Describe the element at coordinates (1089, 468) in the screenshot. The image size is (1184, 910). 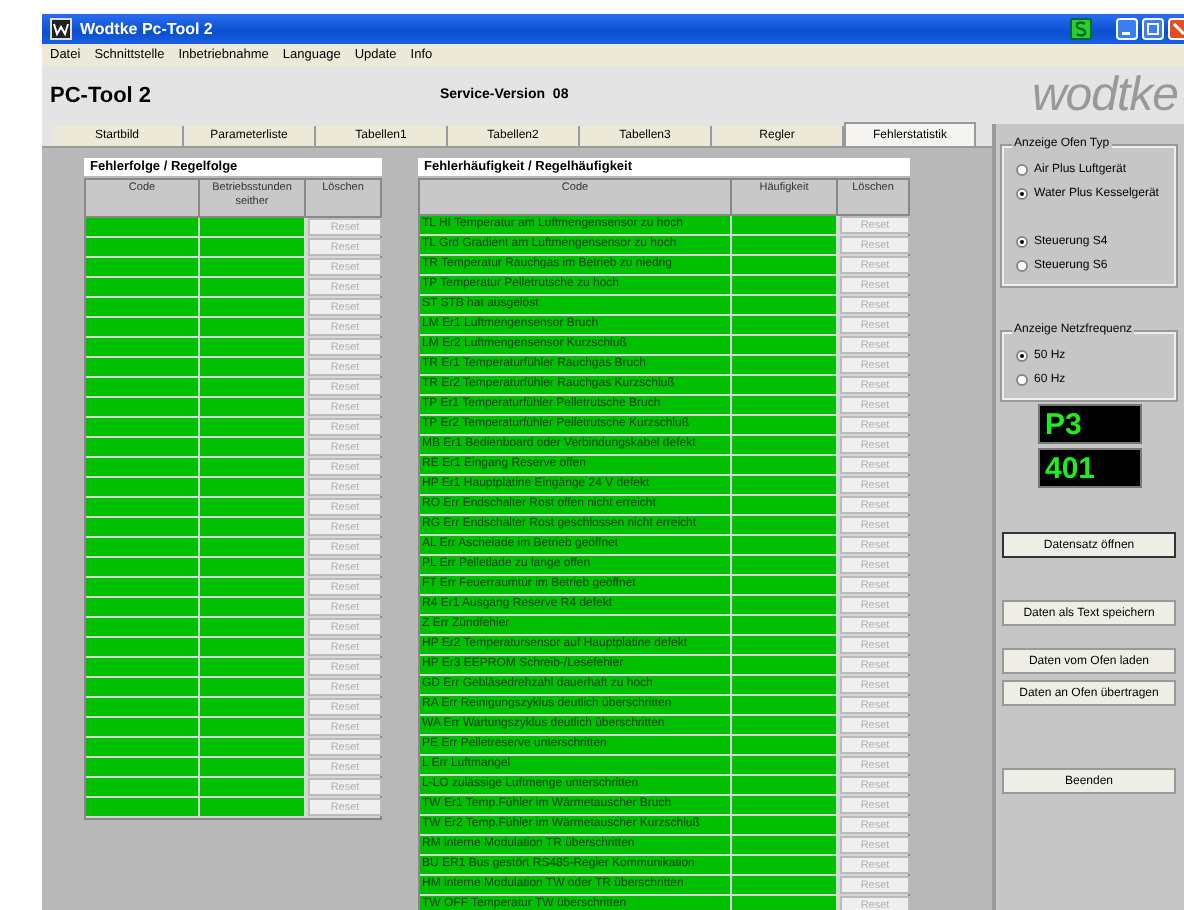
I see `led-display: 401` at that location.